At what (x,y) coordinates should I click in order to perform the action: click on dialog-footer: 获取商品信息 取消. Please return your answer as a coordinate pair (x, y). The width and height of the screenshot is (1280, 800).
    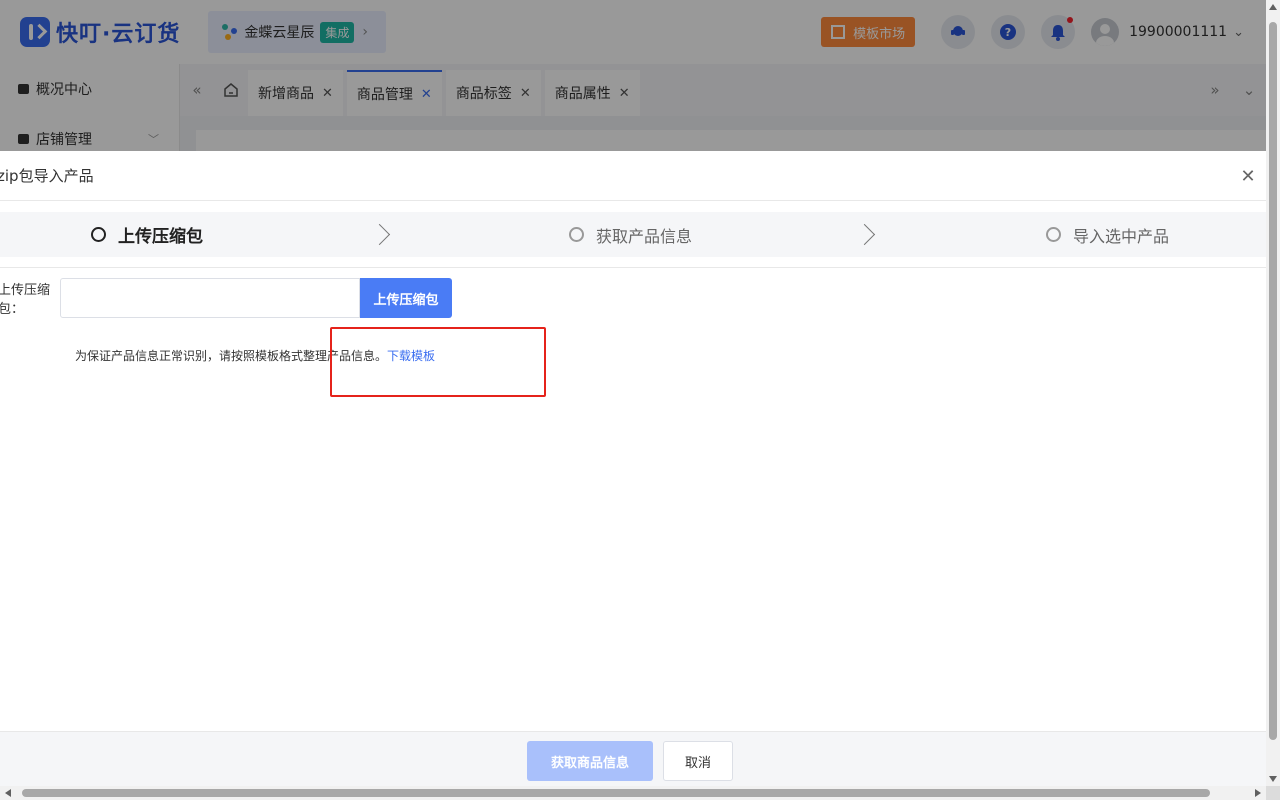
    Looking at the image, I should click on (633, 759).